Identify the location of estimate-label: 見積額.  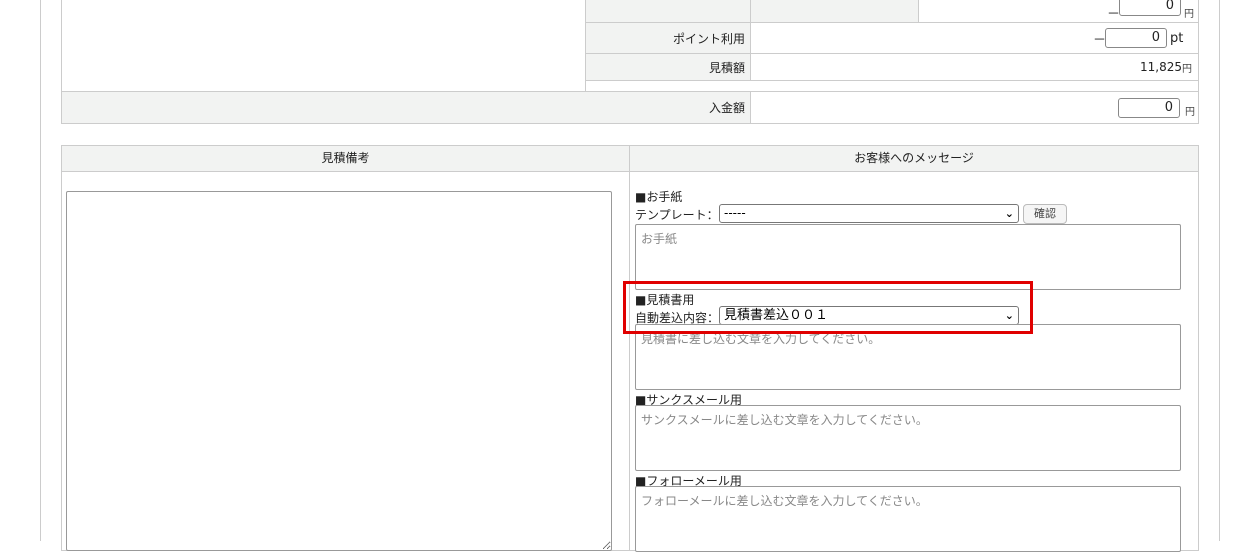
(668, 67).